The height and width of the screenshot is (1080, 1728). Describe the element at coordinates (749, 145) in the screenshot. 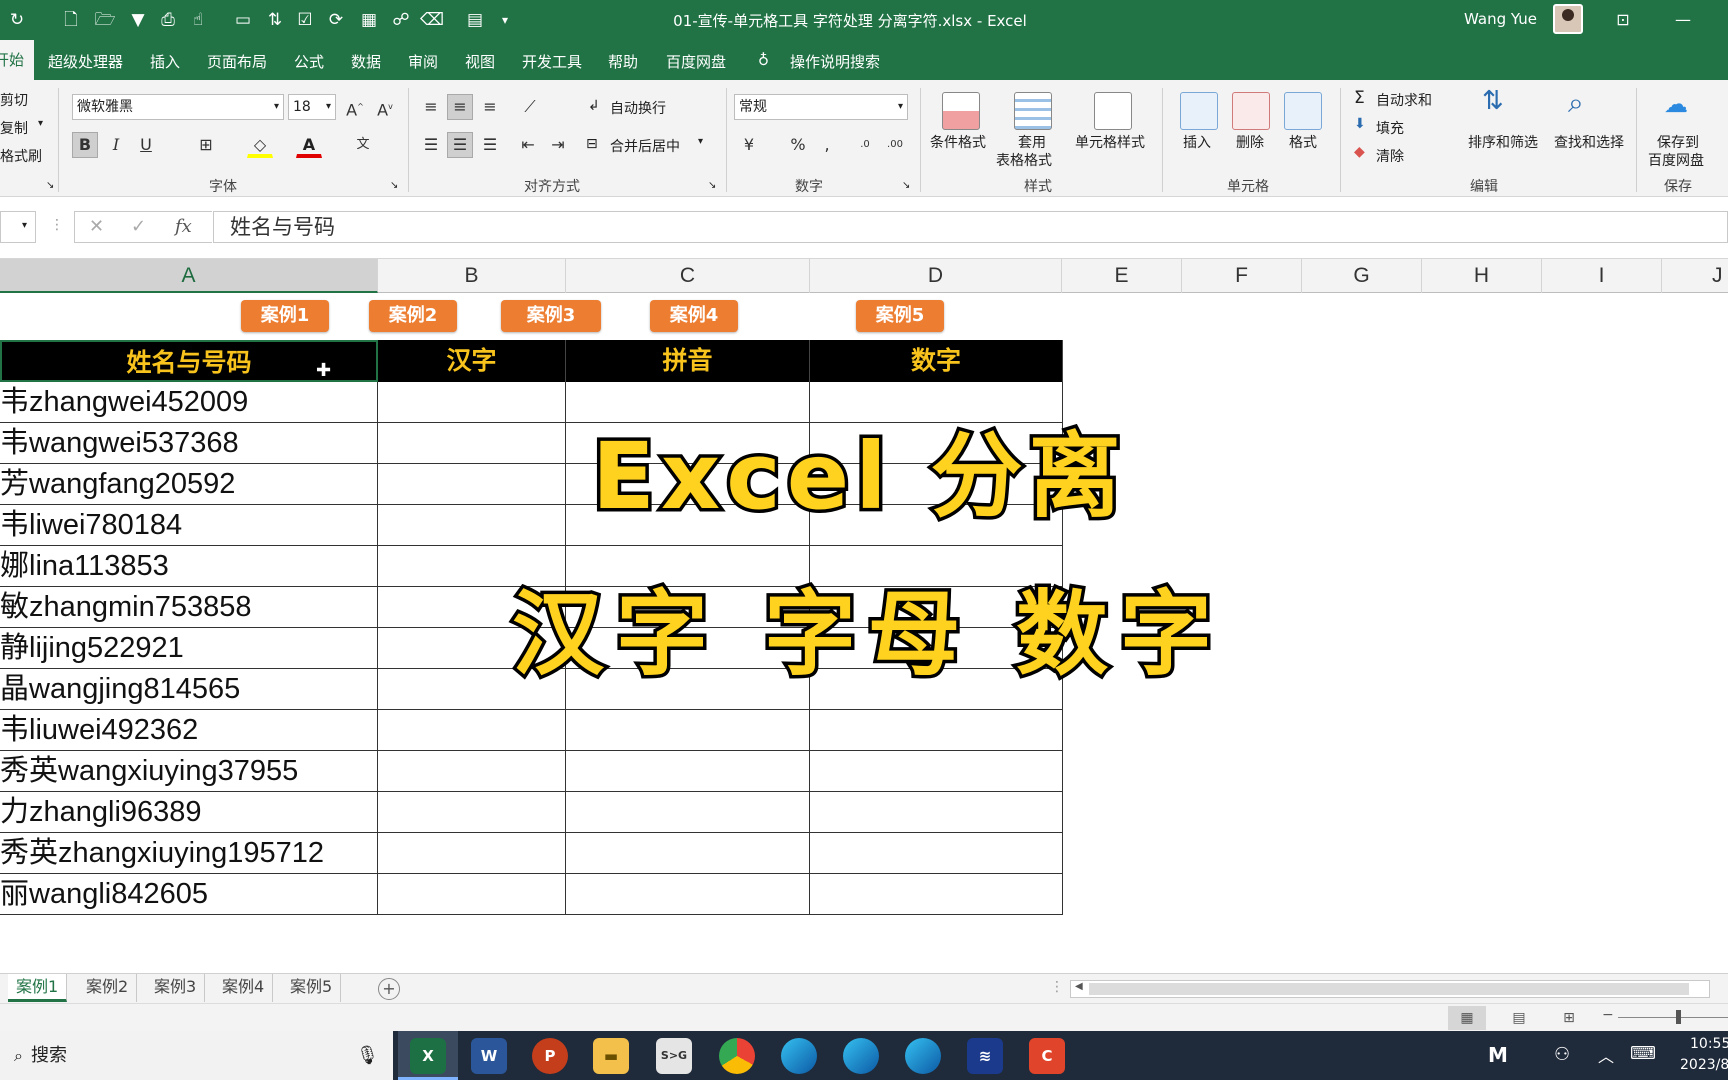

I see `currency-icon: ¥` at that location.